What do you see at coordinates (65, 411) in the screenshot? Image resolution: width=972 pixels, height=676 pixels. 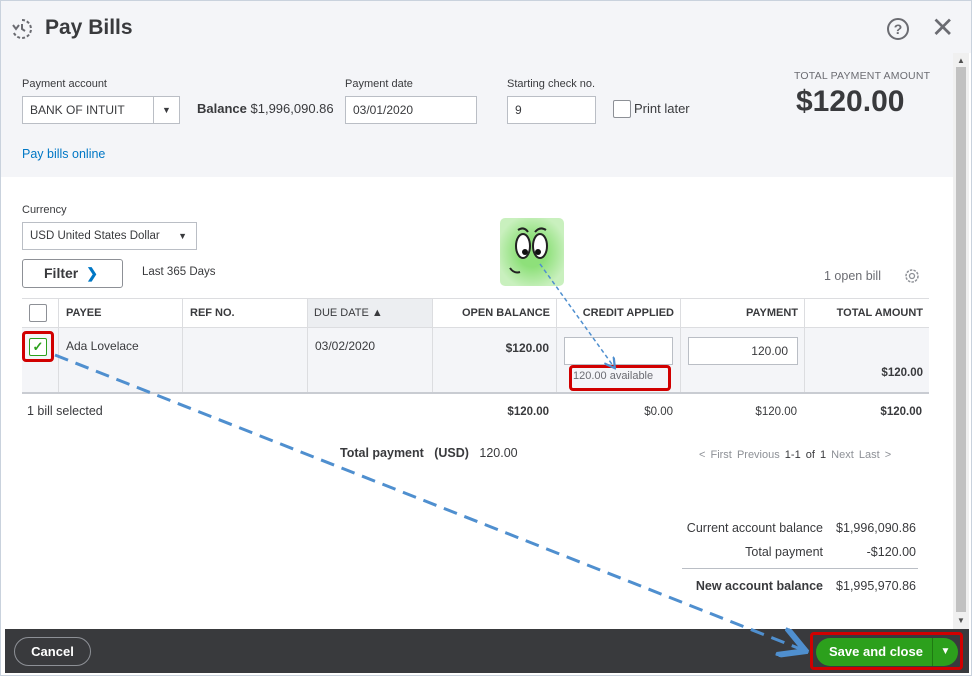 I see `bills-selected-count: 1 bill selected` at bounding box center [65, 411].